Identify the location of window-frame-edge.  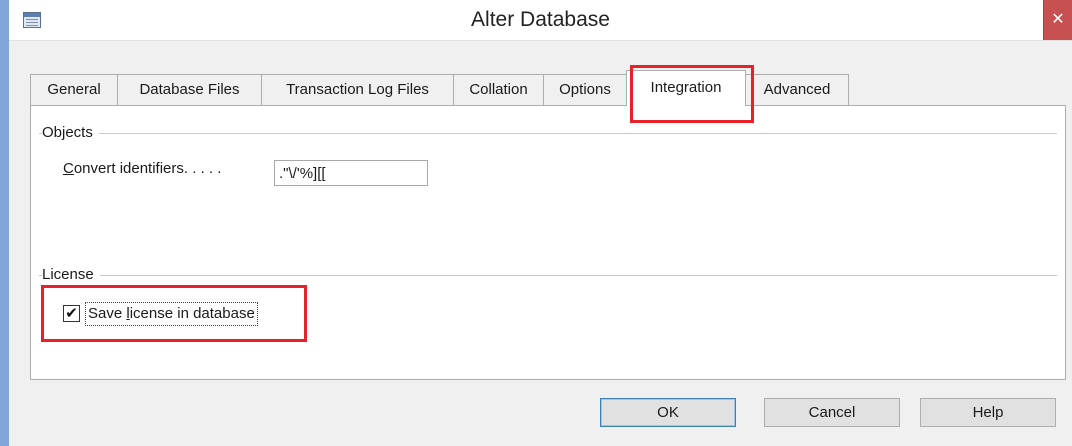
(4, 223).